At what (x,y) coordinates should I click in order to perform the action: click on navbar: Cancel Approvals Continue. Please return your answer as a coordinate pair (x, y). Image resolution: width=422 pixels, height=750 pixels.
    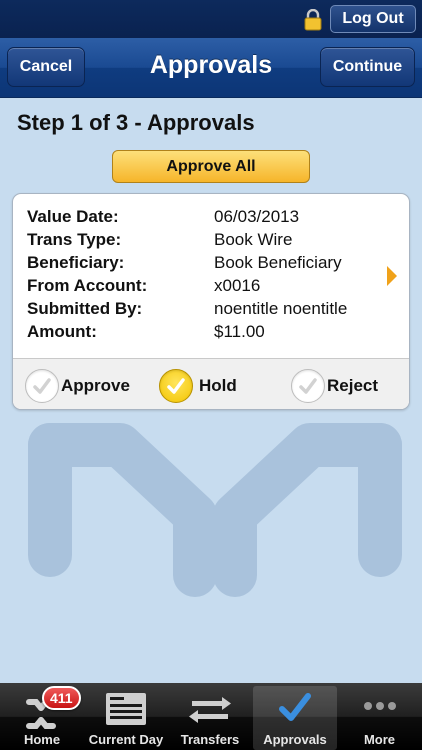
    Looking at the image, I should click on (211, 68).